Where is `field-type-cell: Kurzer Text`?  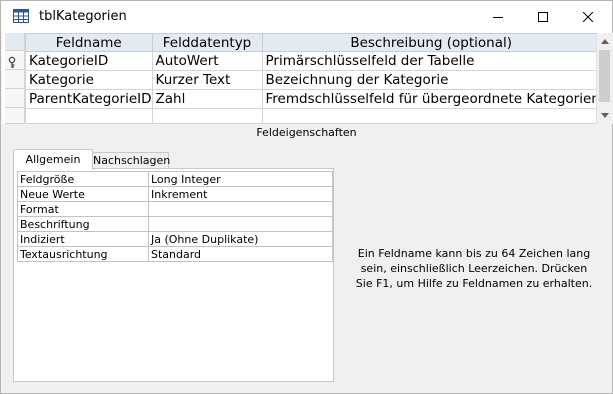 field-type-cell: Kurzer Text is located at coordinates (207, 80).